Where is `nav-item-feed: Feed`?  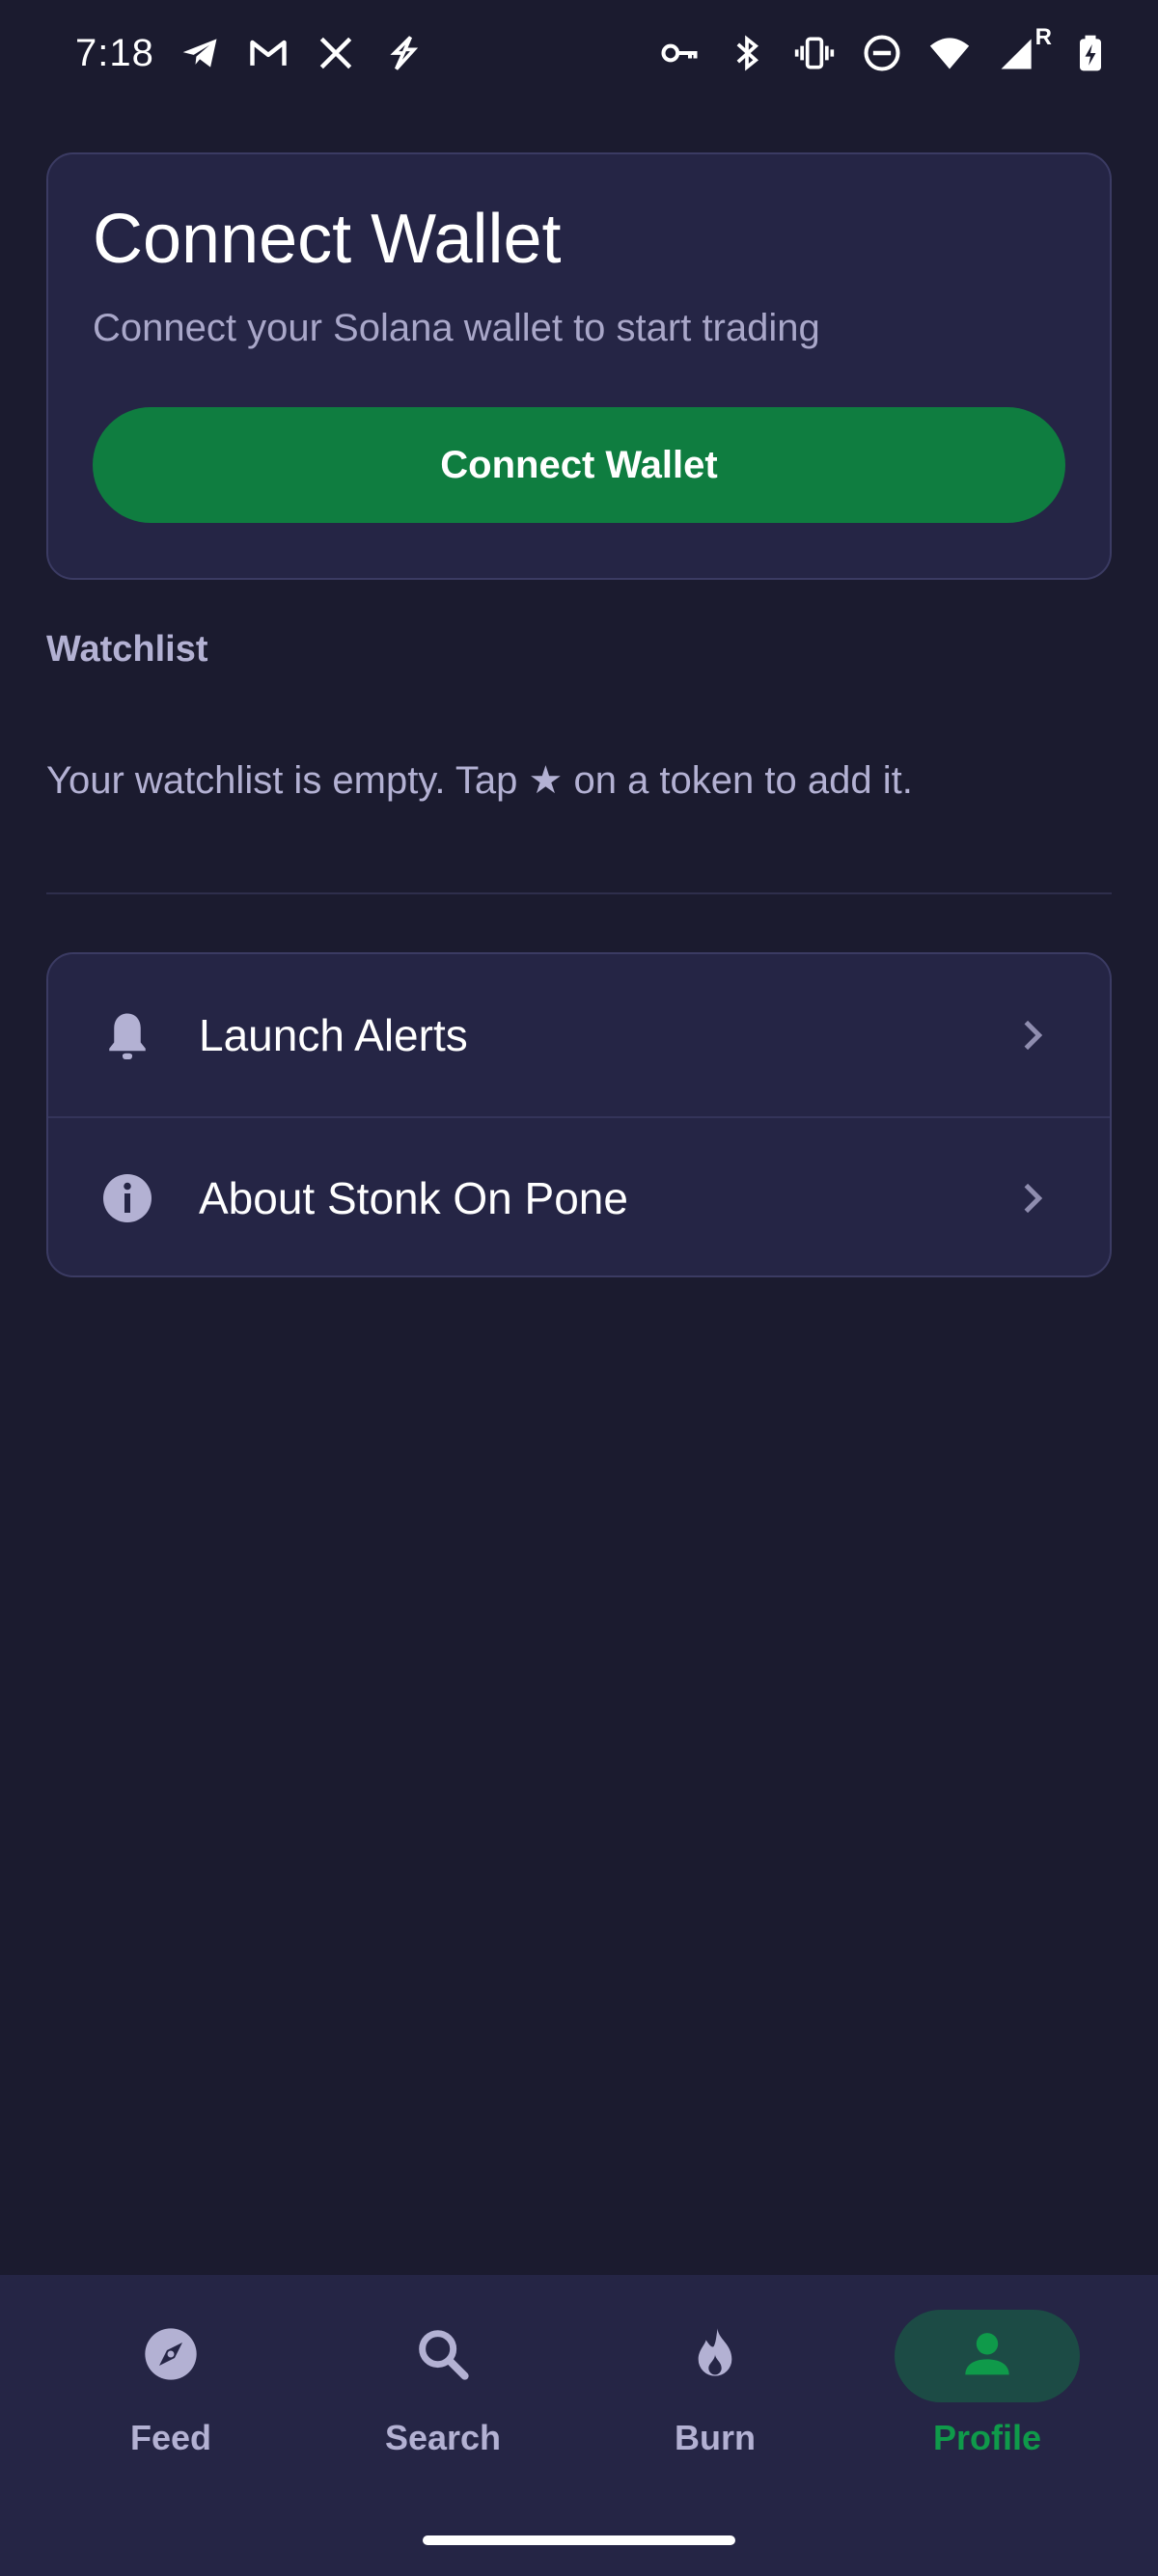 nav-item-feed: Feed is located at coordinates (171, 2426).